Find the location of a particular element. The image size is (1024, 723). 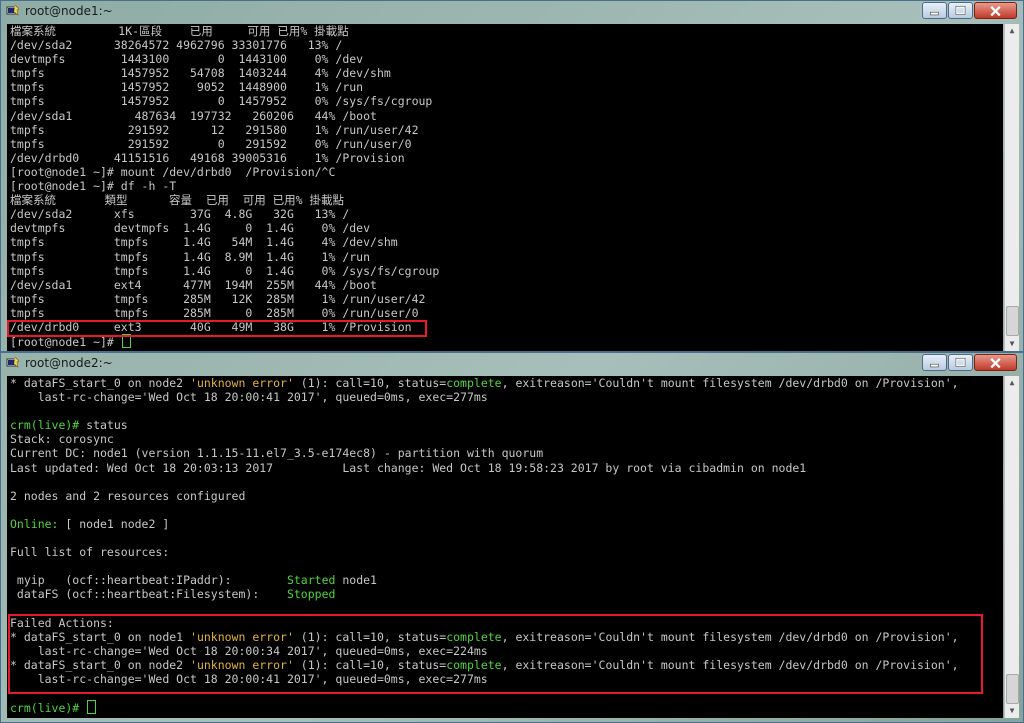

terminal-line: 檔案系統 類型 容量 已用 可用 已用% 掛載點 is located at coordinates (505, 200).